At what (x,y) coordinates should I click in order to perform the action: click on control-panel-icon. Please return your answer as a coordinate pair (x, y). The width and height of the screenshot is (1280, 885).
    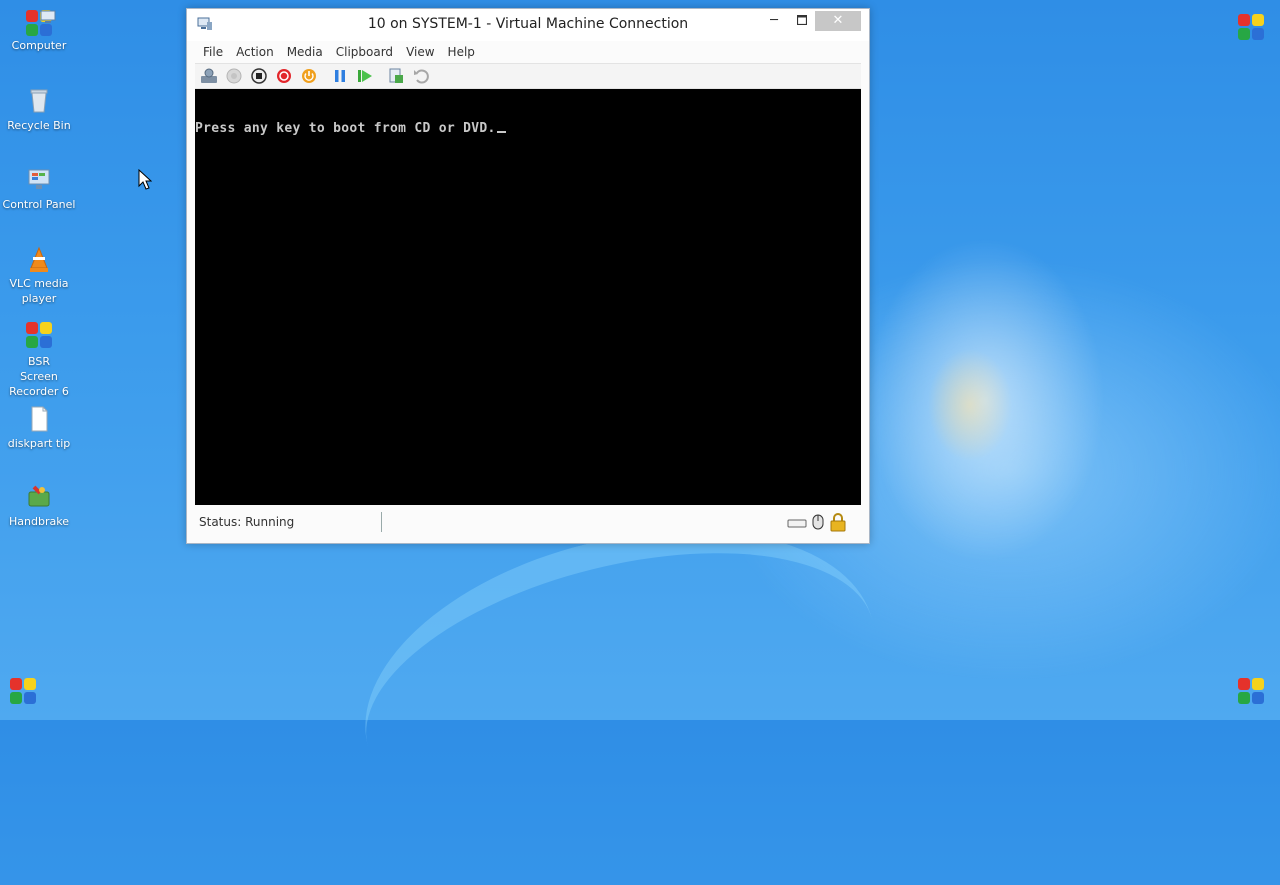
    Looking at the image, I should click on (39, 180).